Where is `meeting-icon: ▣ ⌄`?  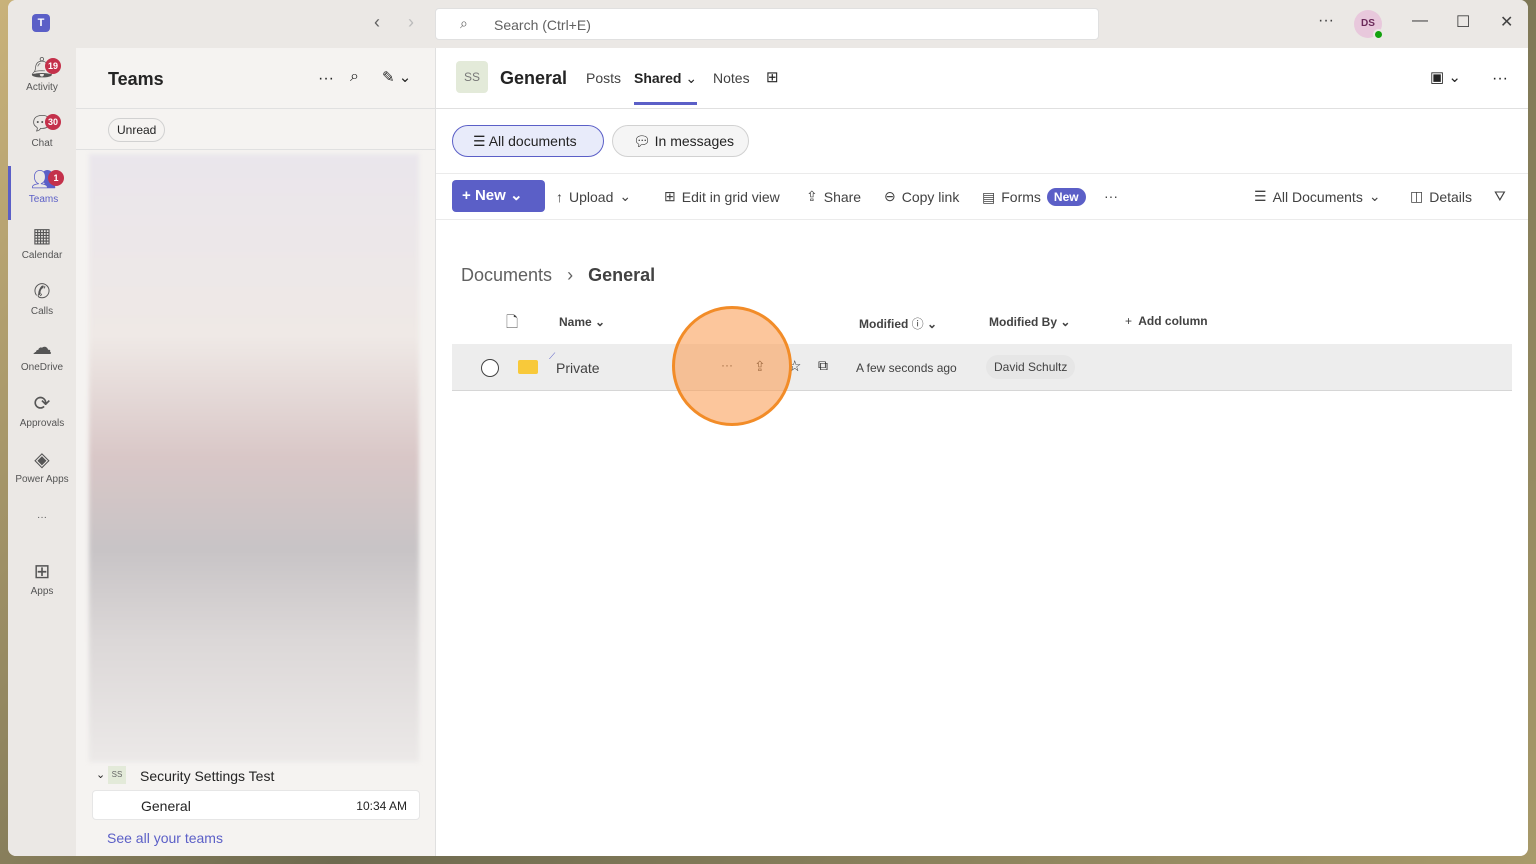
meeting-icon: ▣ ⌄ is located at coordinates (1445, 77).